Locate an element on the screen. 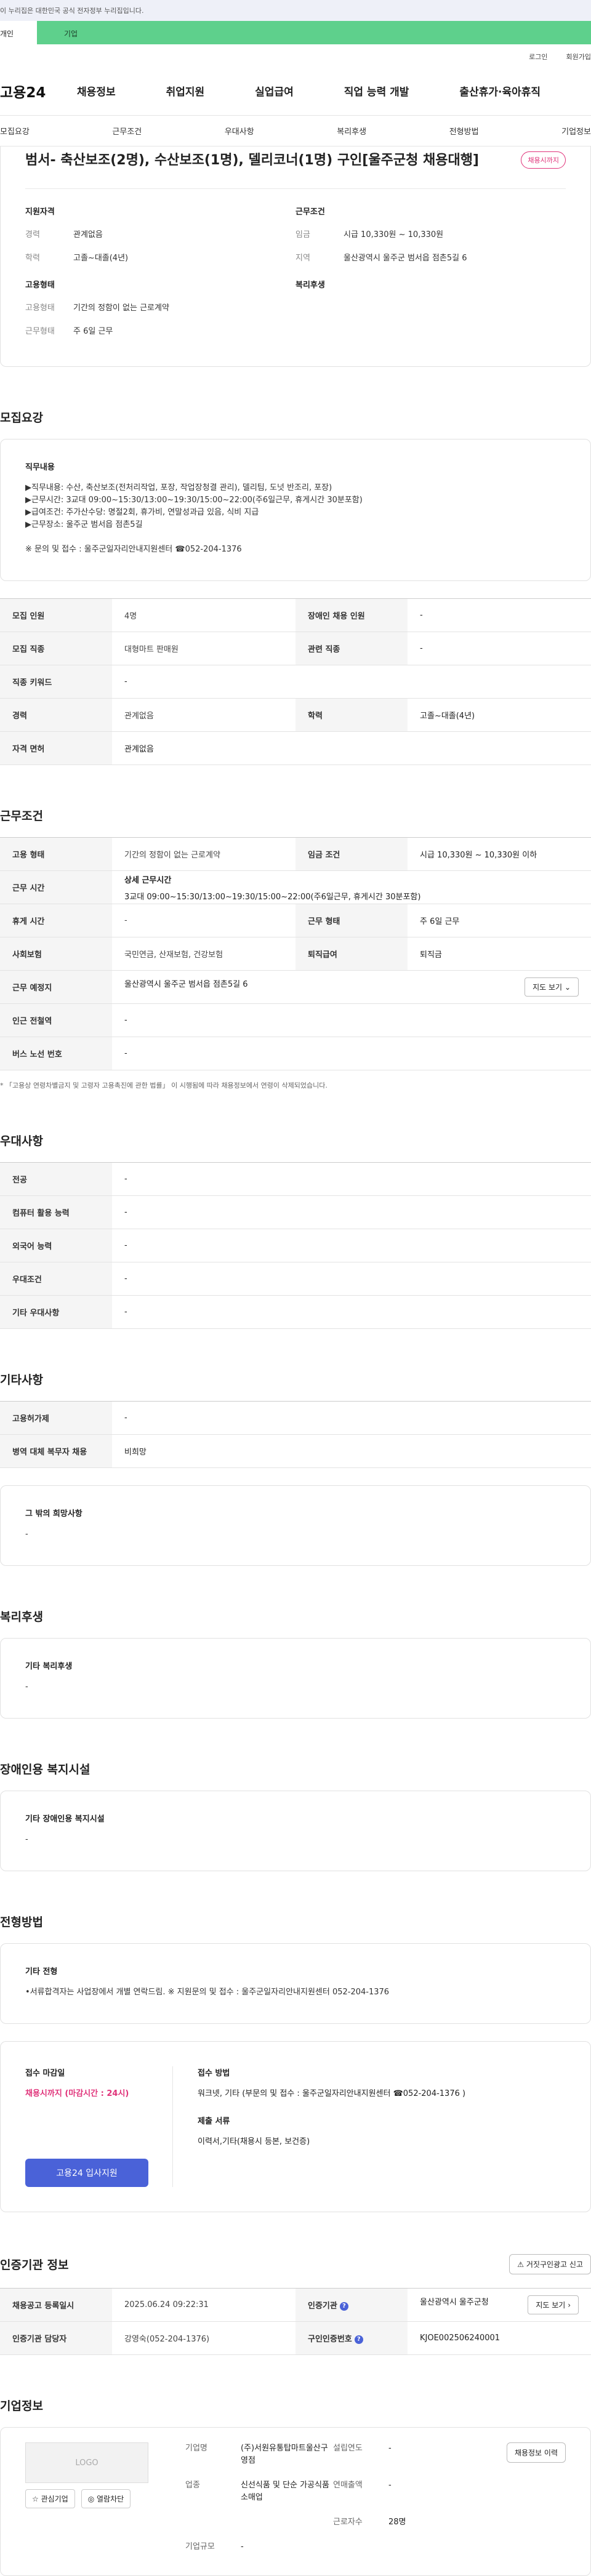  map-button: 지도 보기 ⌄ is located at coordinates (552, 987).